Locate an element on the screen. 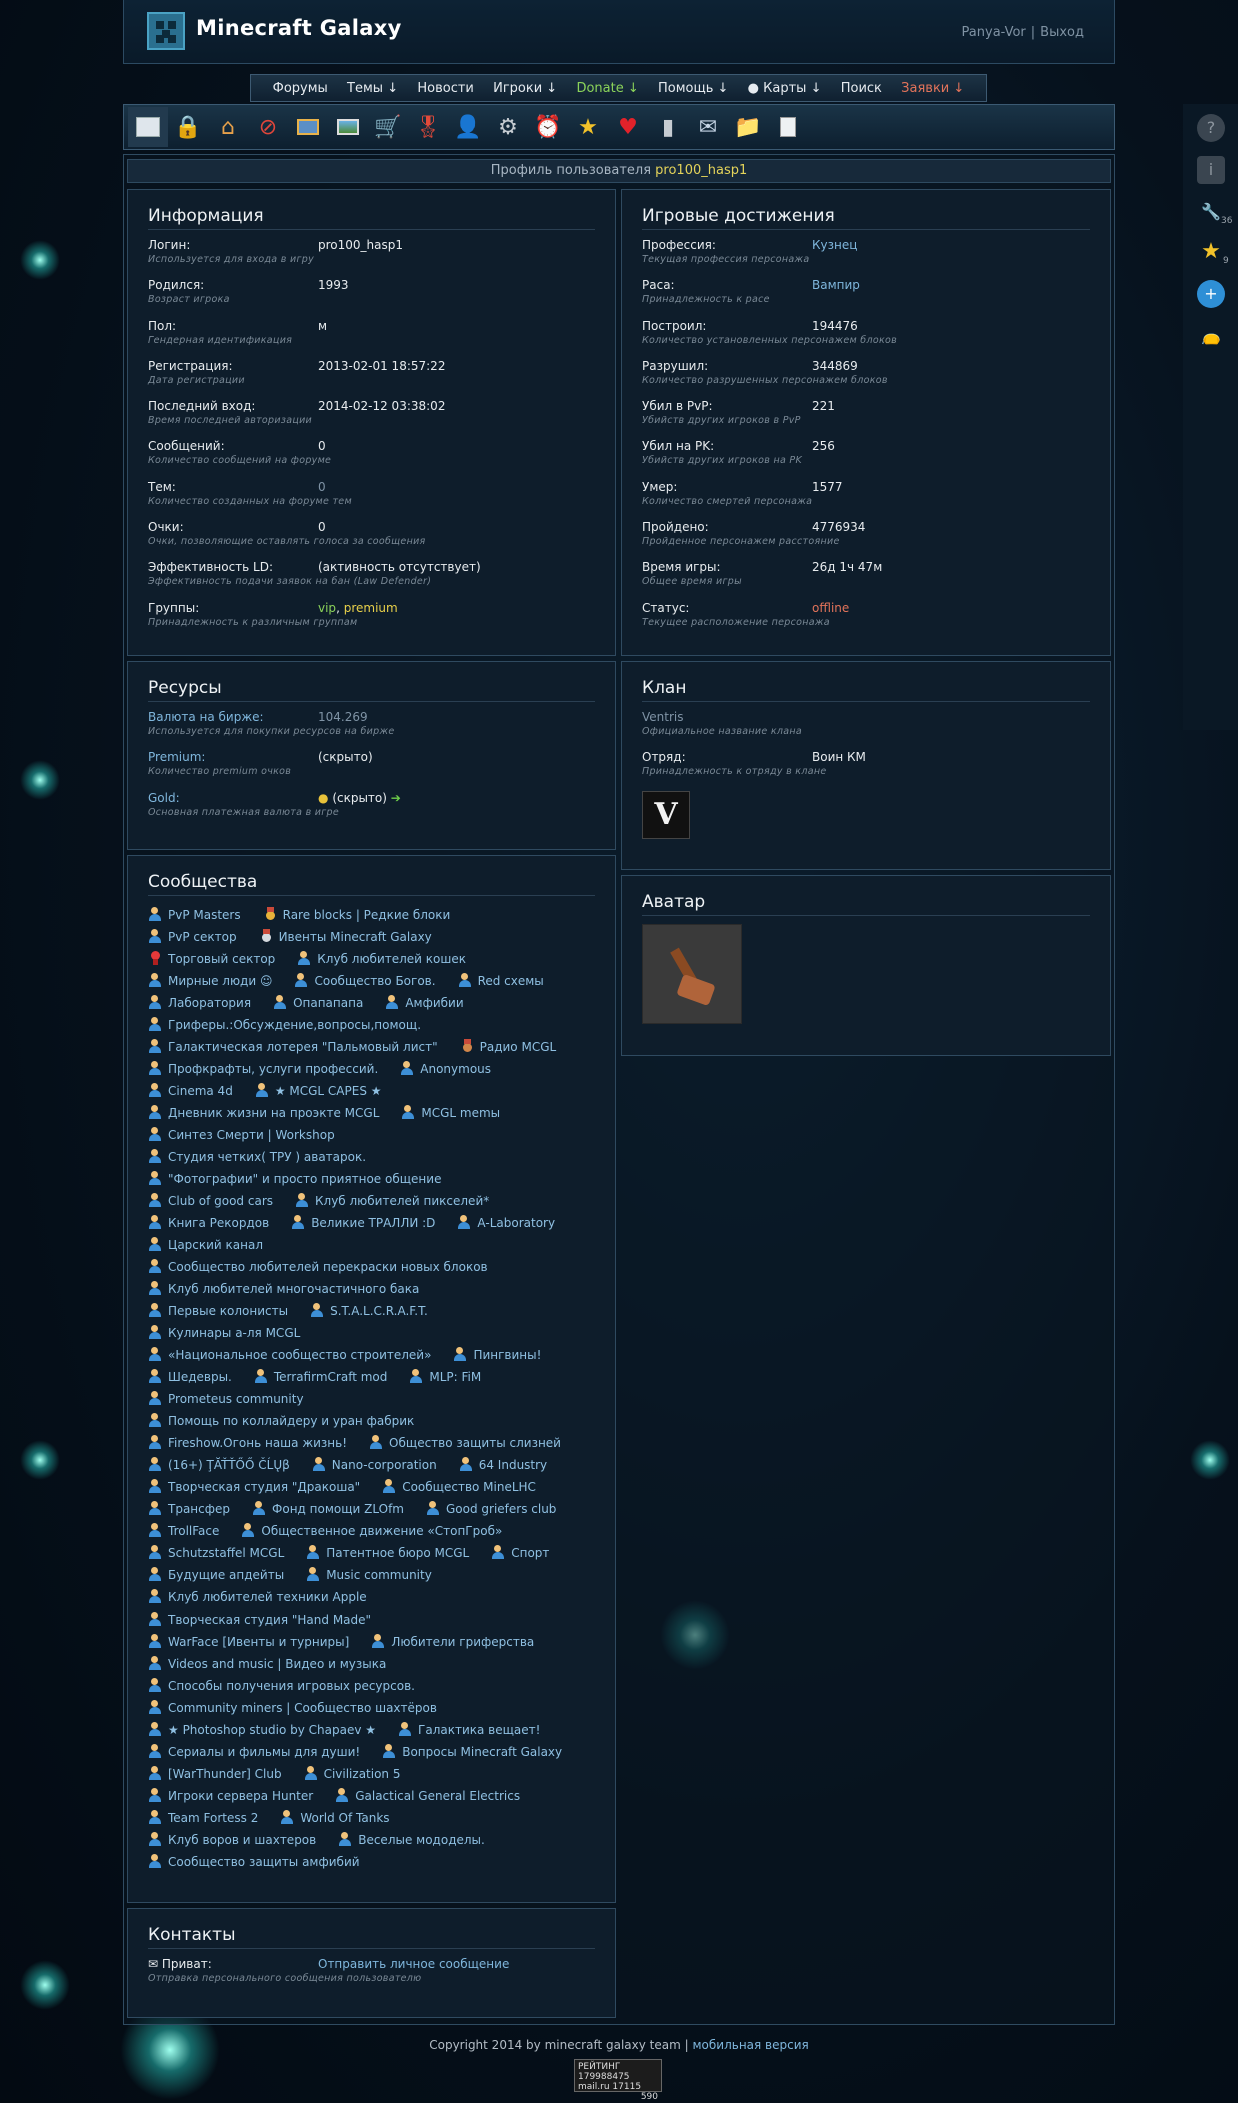  person-icon: 👤 is located at coordinates (468, 127).